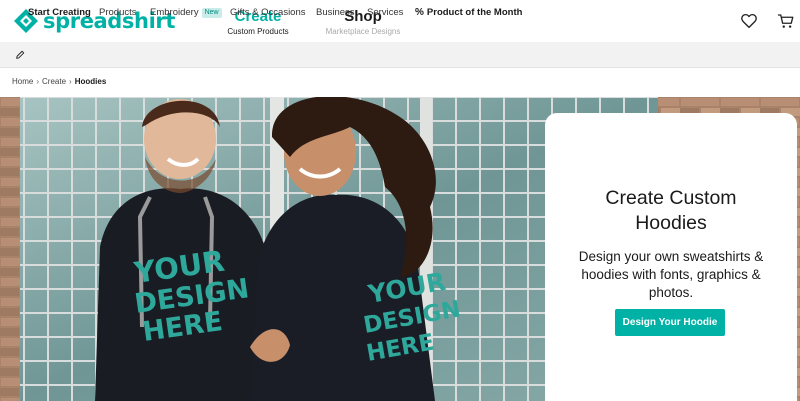 This screenshot has width=800, height=401. Describe the element at coordinates (59, 13) in the screenshot. I see `nav-start-creating: Start Creating` at that location.